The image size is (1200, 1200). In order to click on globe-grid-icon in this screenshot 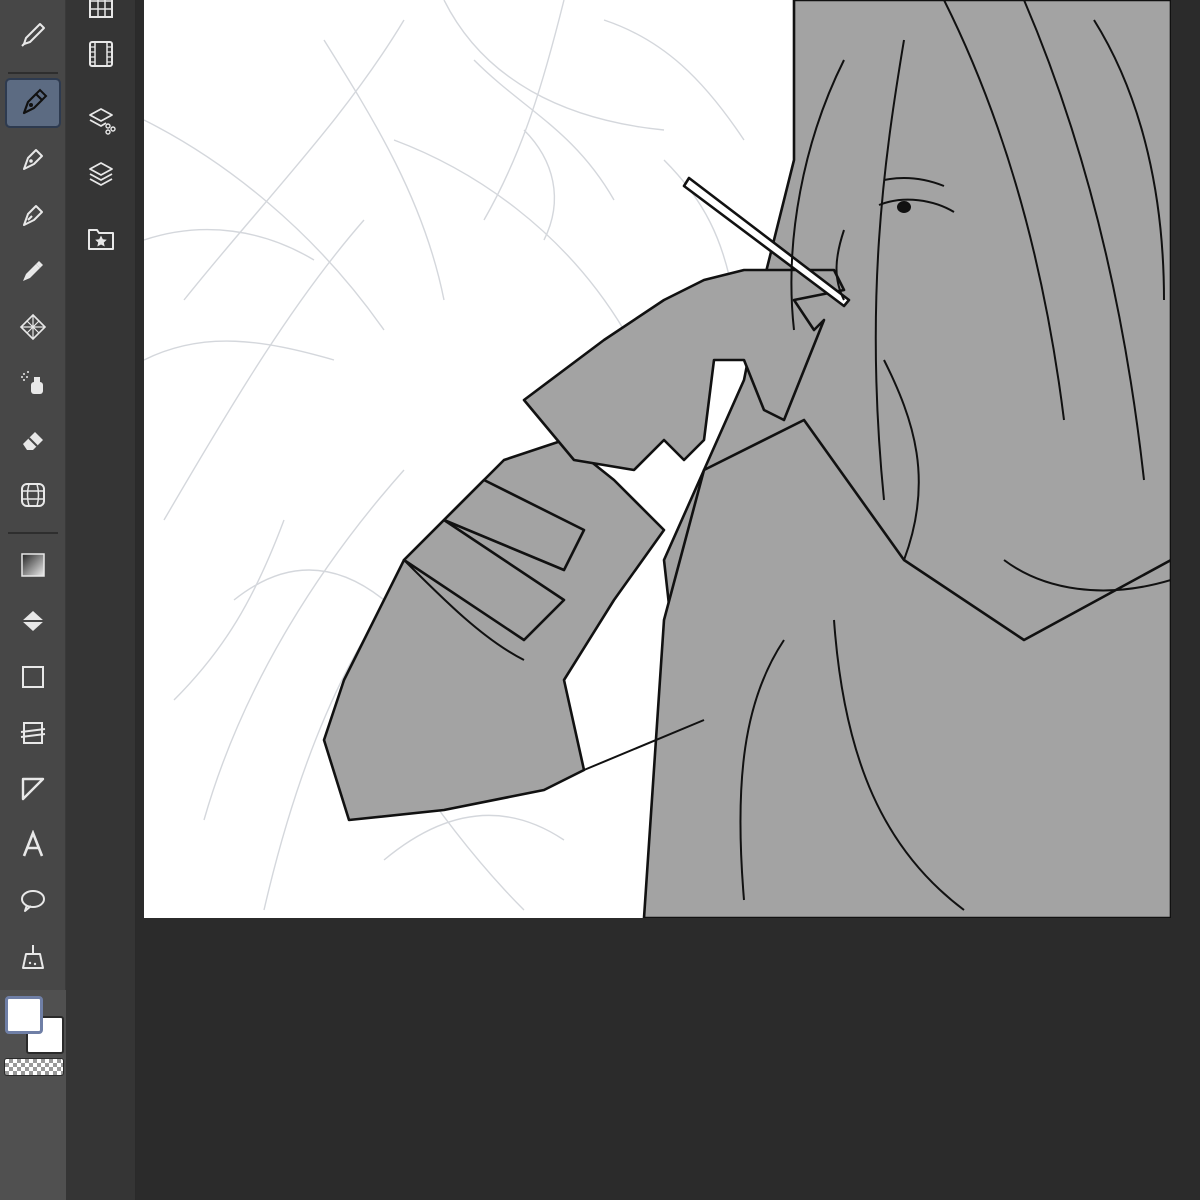, I will do `click(33, 495)`.